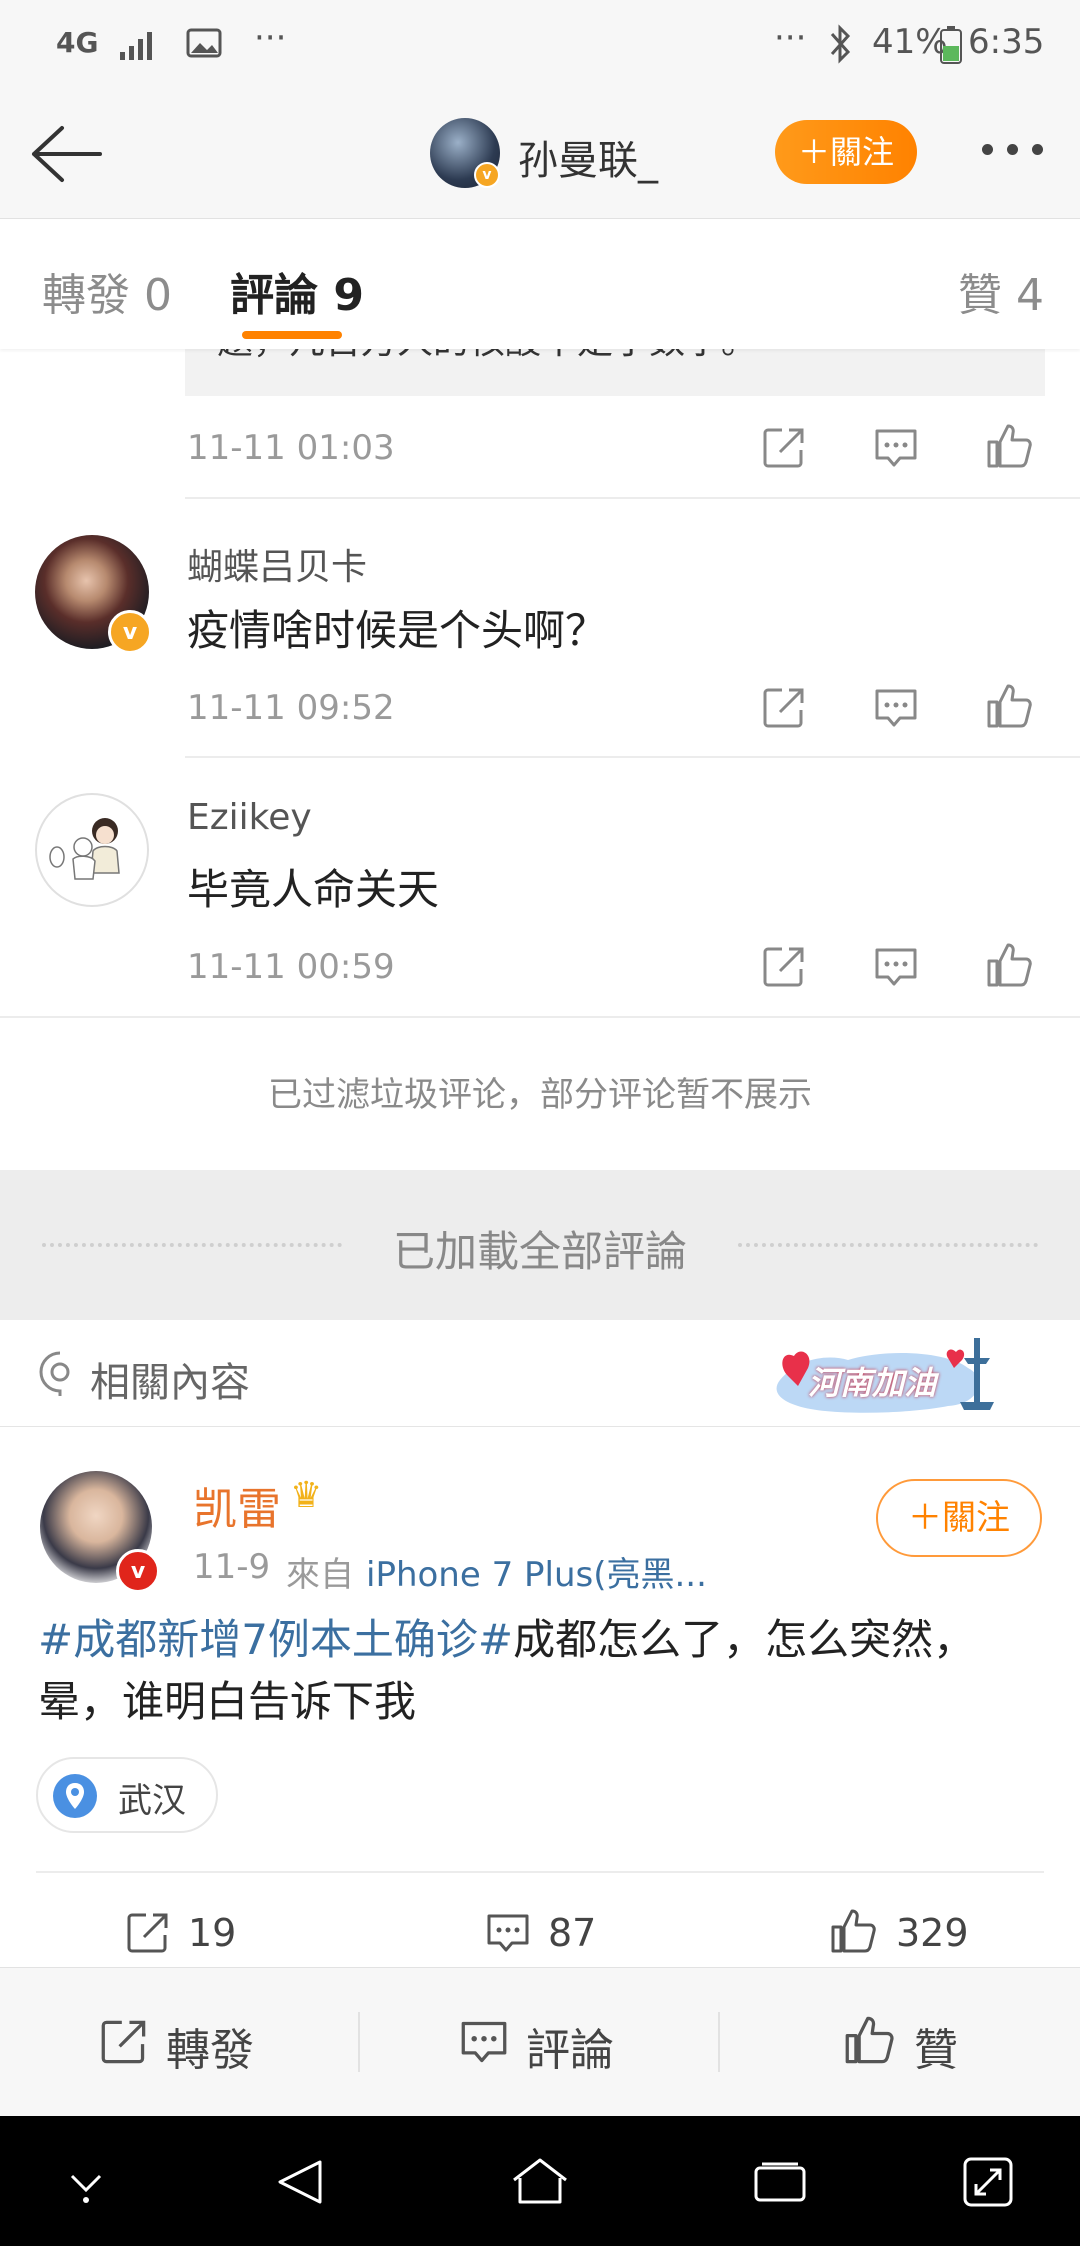  I want to click on location-chip: 武汉, so click(127, 1795).